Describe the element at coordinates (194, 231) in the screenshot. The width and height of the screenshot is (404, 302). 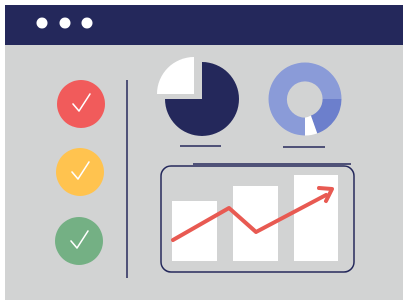
I see `trend-chart-bar` at that location.